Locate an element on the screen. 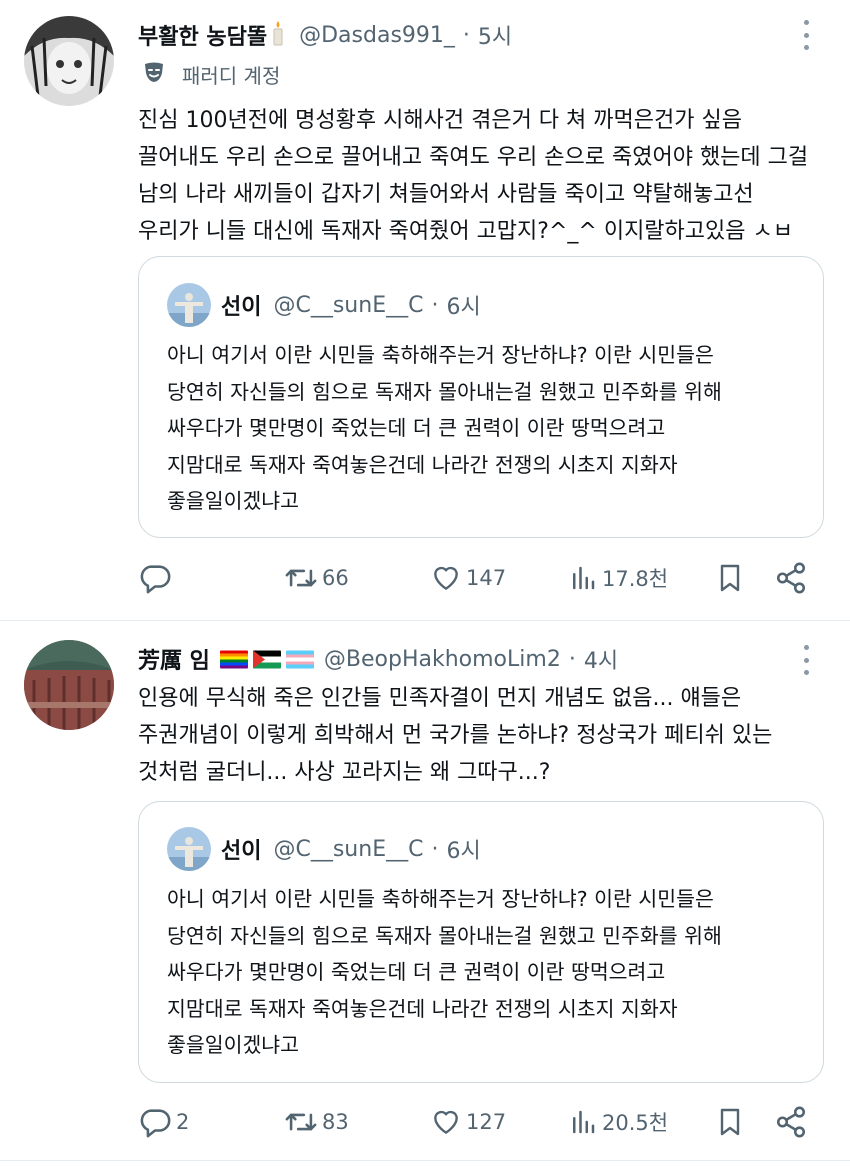 The height and width of the screenshot is (1176, 850). like-button: 127 is located at coordinates (468, 1122).